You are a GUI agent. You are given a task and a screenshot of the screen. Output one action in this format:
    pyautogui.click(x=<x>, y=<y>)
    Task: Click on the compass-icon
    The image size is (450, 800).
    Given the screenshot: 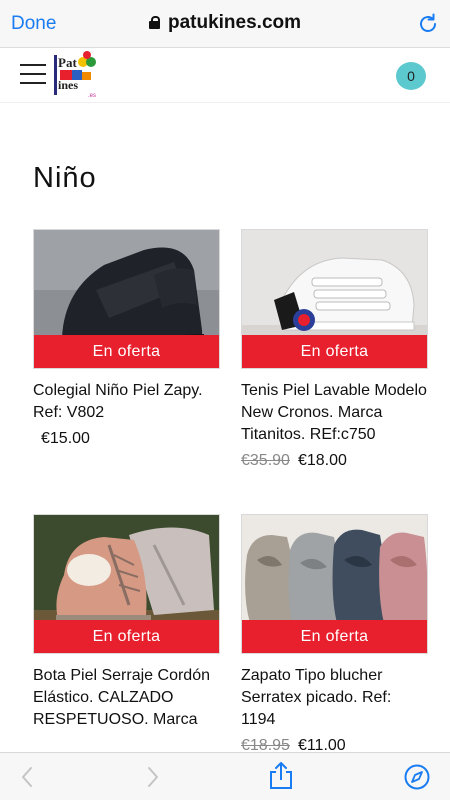 What is the action you would take?
    pyautogui.click(x=417, y=777)
    